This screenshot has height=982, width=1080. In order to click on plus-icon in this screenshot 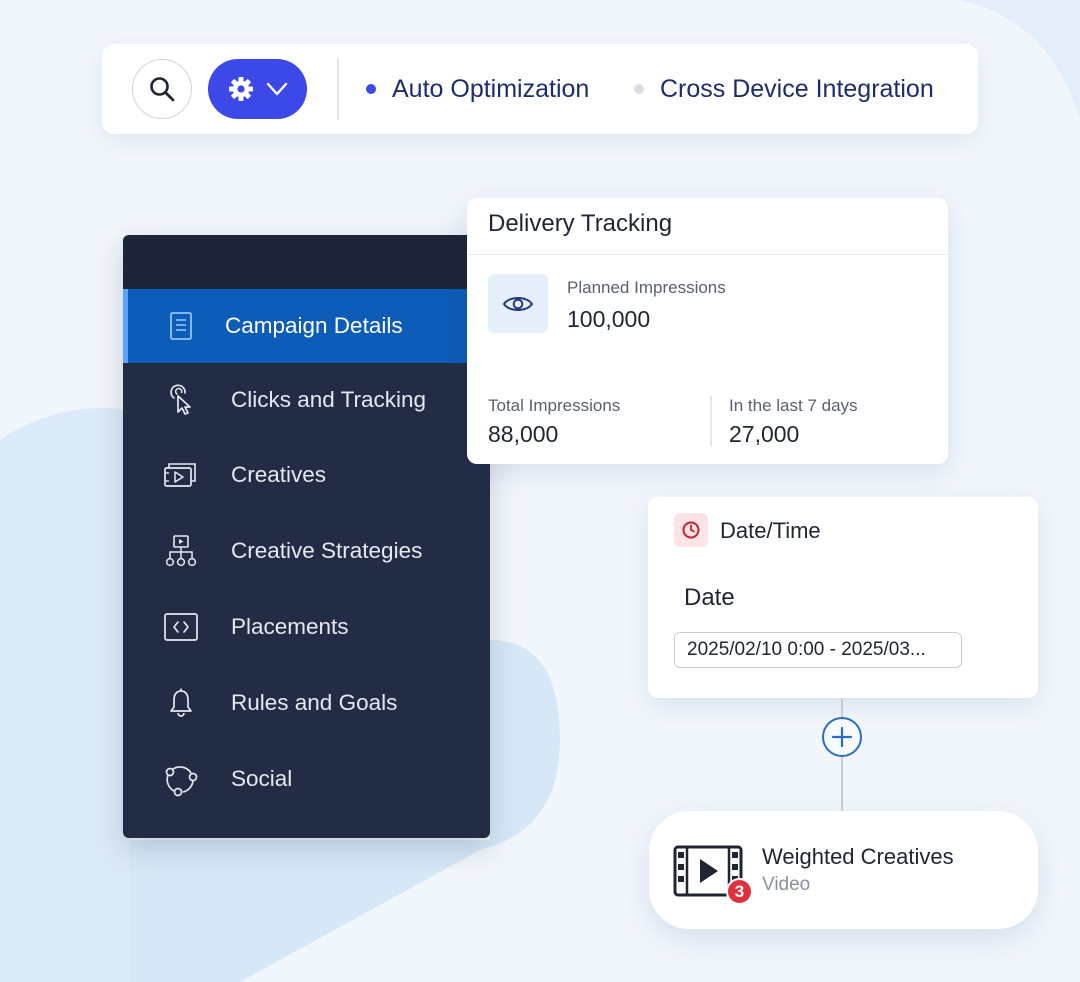, I will do `click(842, 737)`.